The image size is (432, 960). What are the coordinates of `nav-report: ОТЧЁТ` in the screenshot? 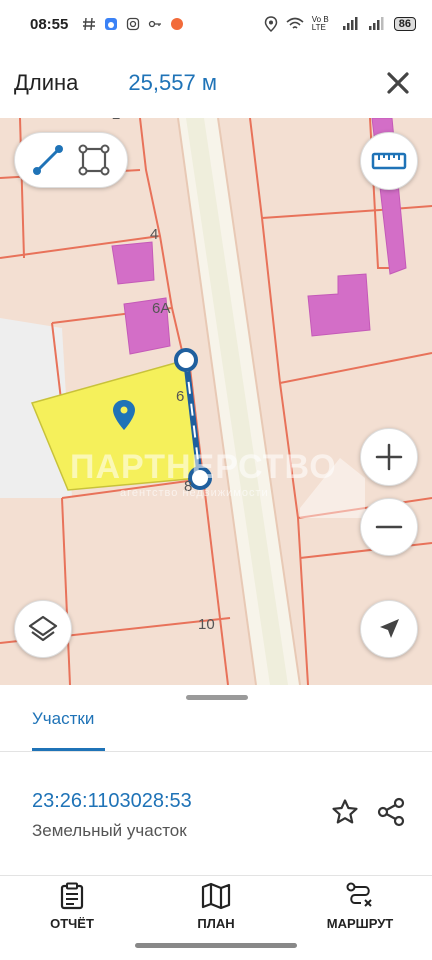 It's located at (72, 906).